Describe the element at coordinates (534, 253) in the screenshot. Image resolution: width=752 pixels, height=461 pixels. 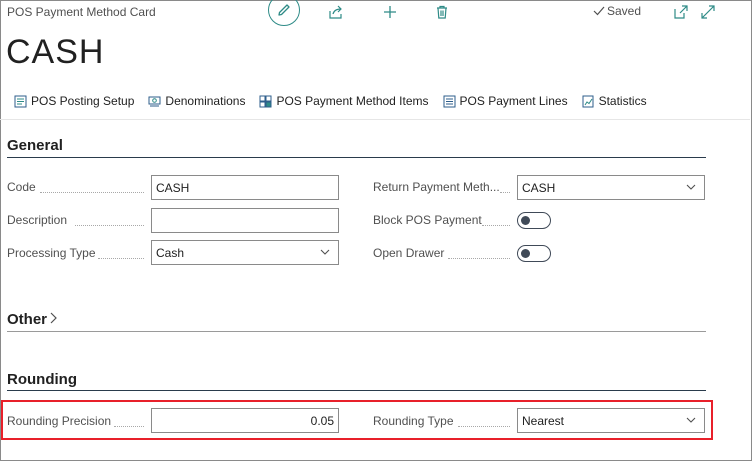
I see `open-drawer-toggle` at that location.